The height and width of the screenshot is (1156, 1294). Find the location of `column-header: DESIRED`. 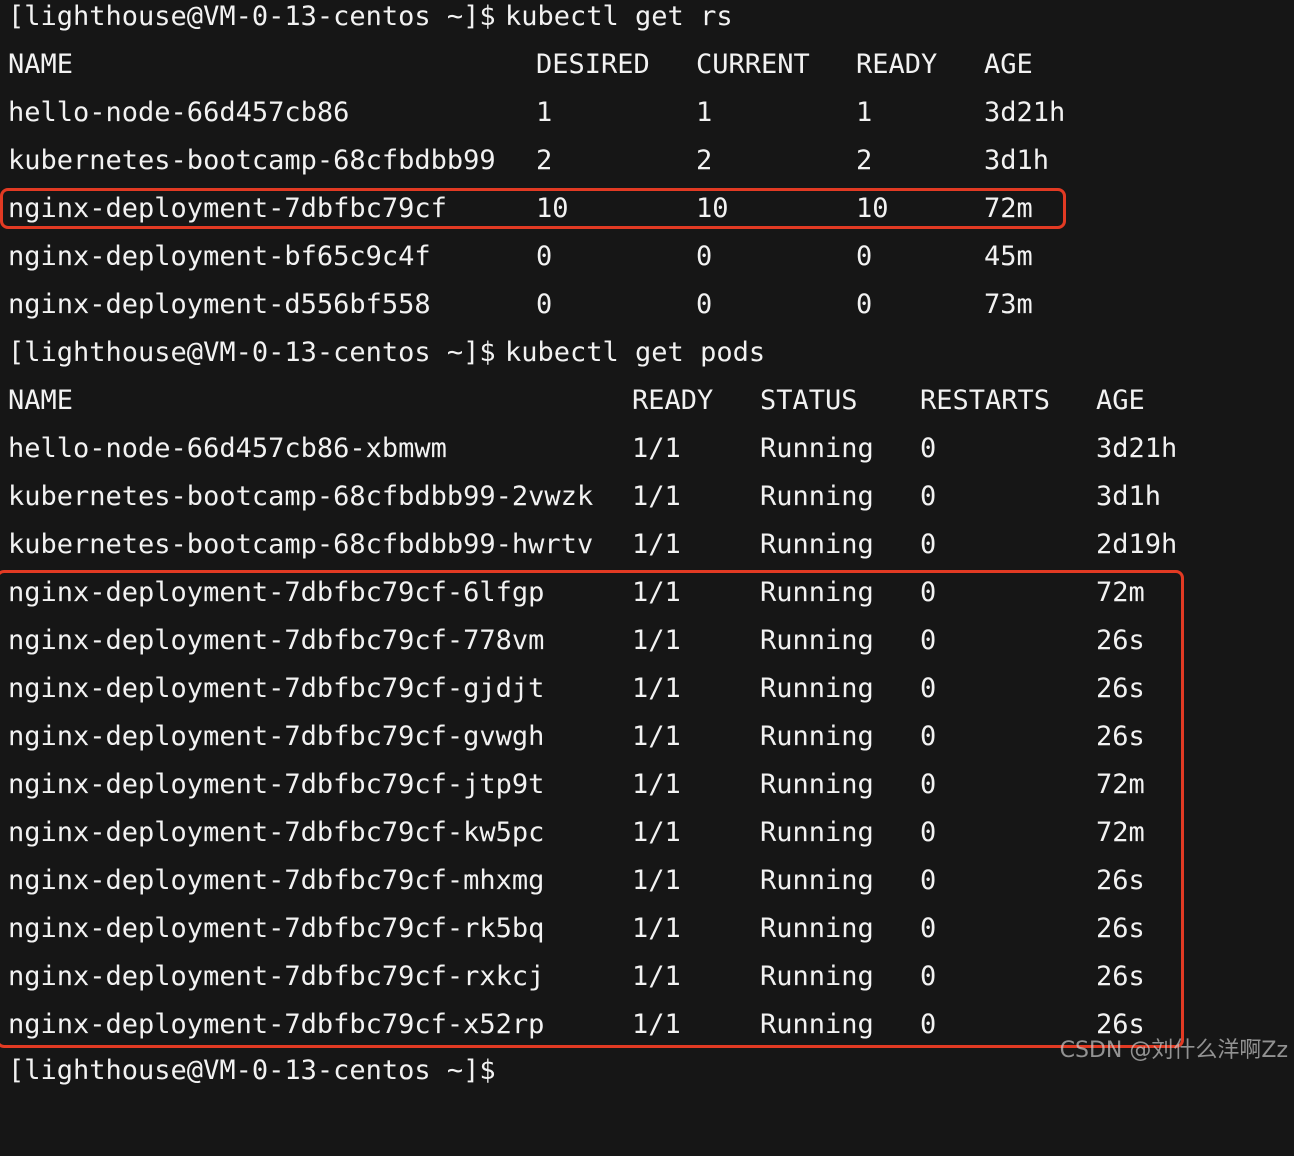

column-header: DESIRED is located at coordinates (593, 64).